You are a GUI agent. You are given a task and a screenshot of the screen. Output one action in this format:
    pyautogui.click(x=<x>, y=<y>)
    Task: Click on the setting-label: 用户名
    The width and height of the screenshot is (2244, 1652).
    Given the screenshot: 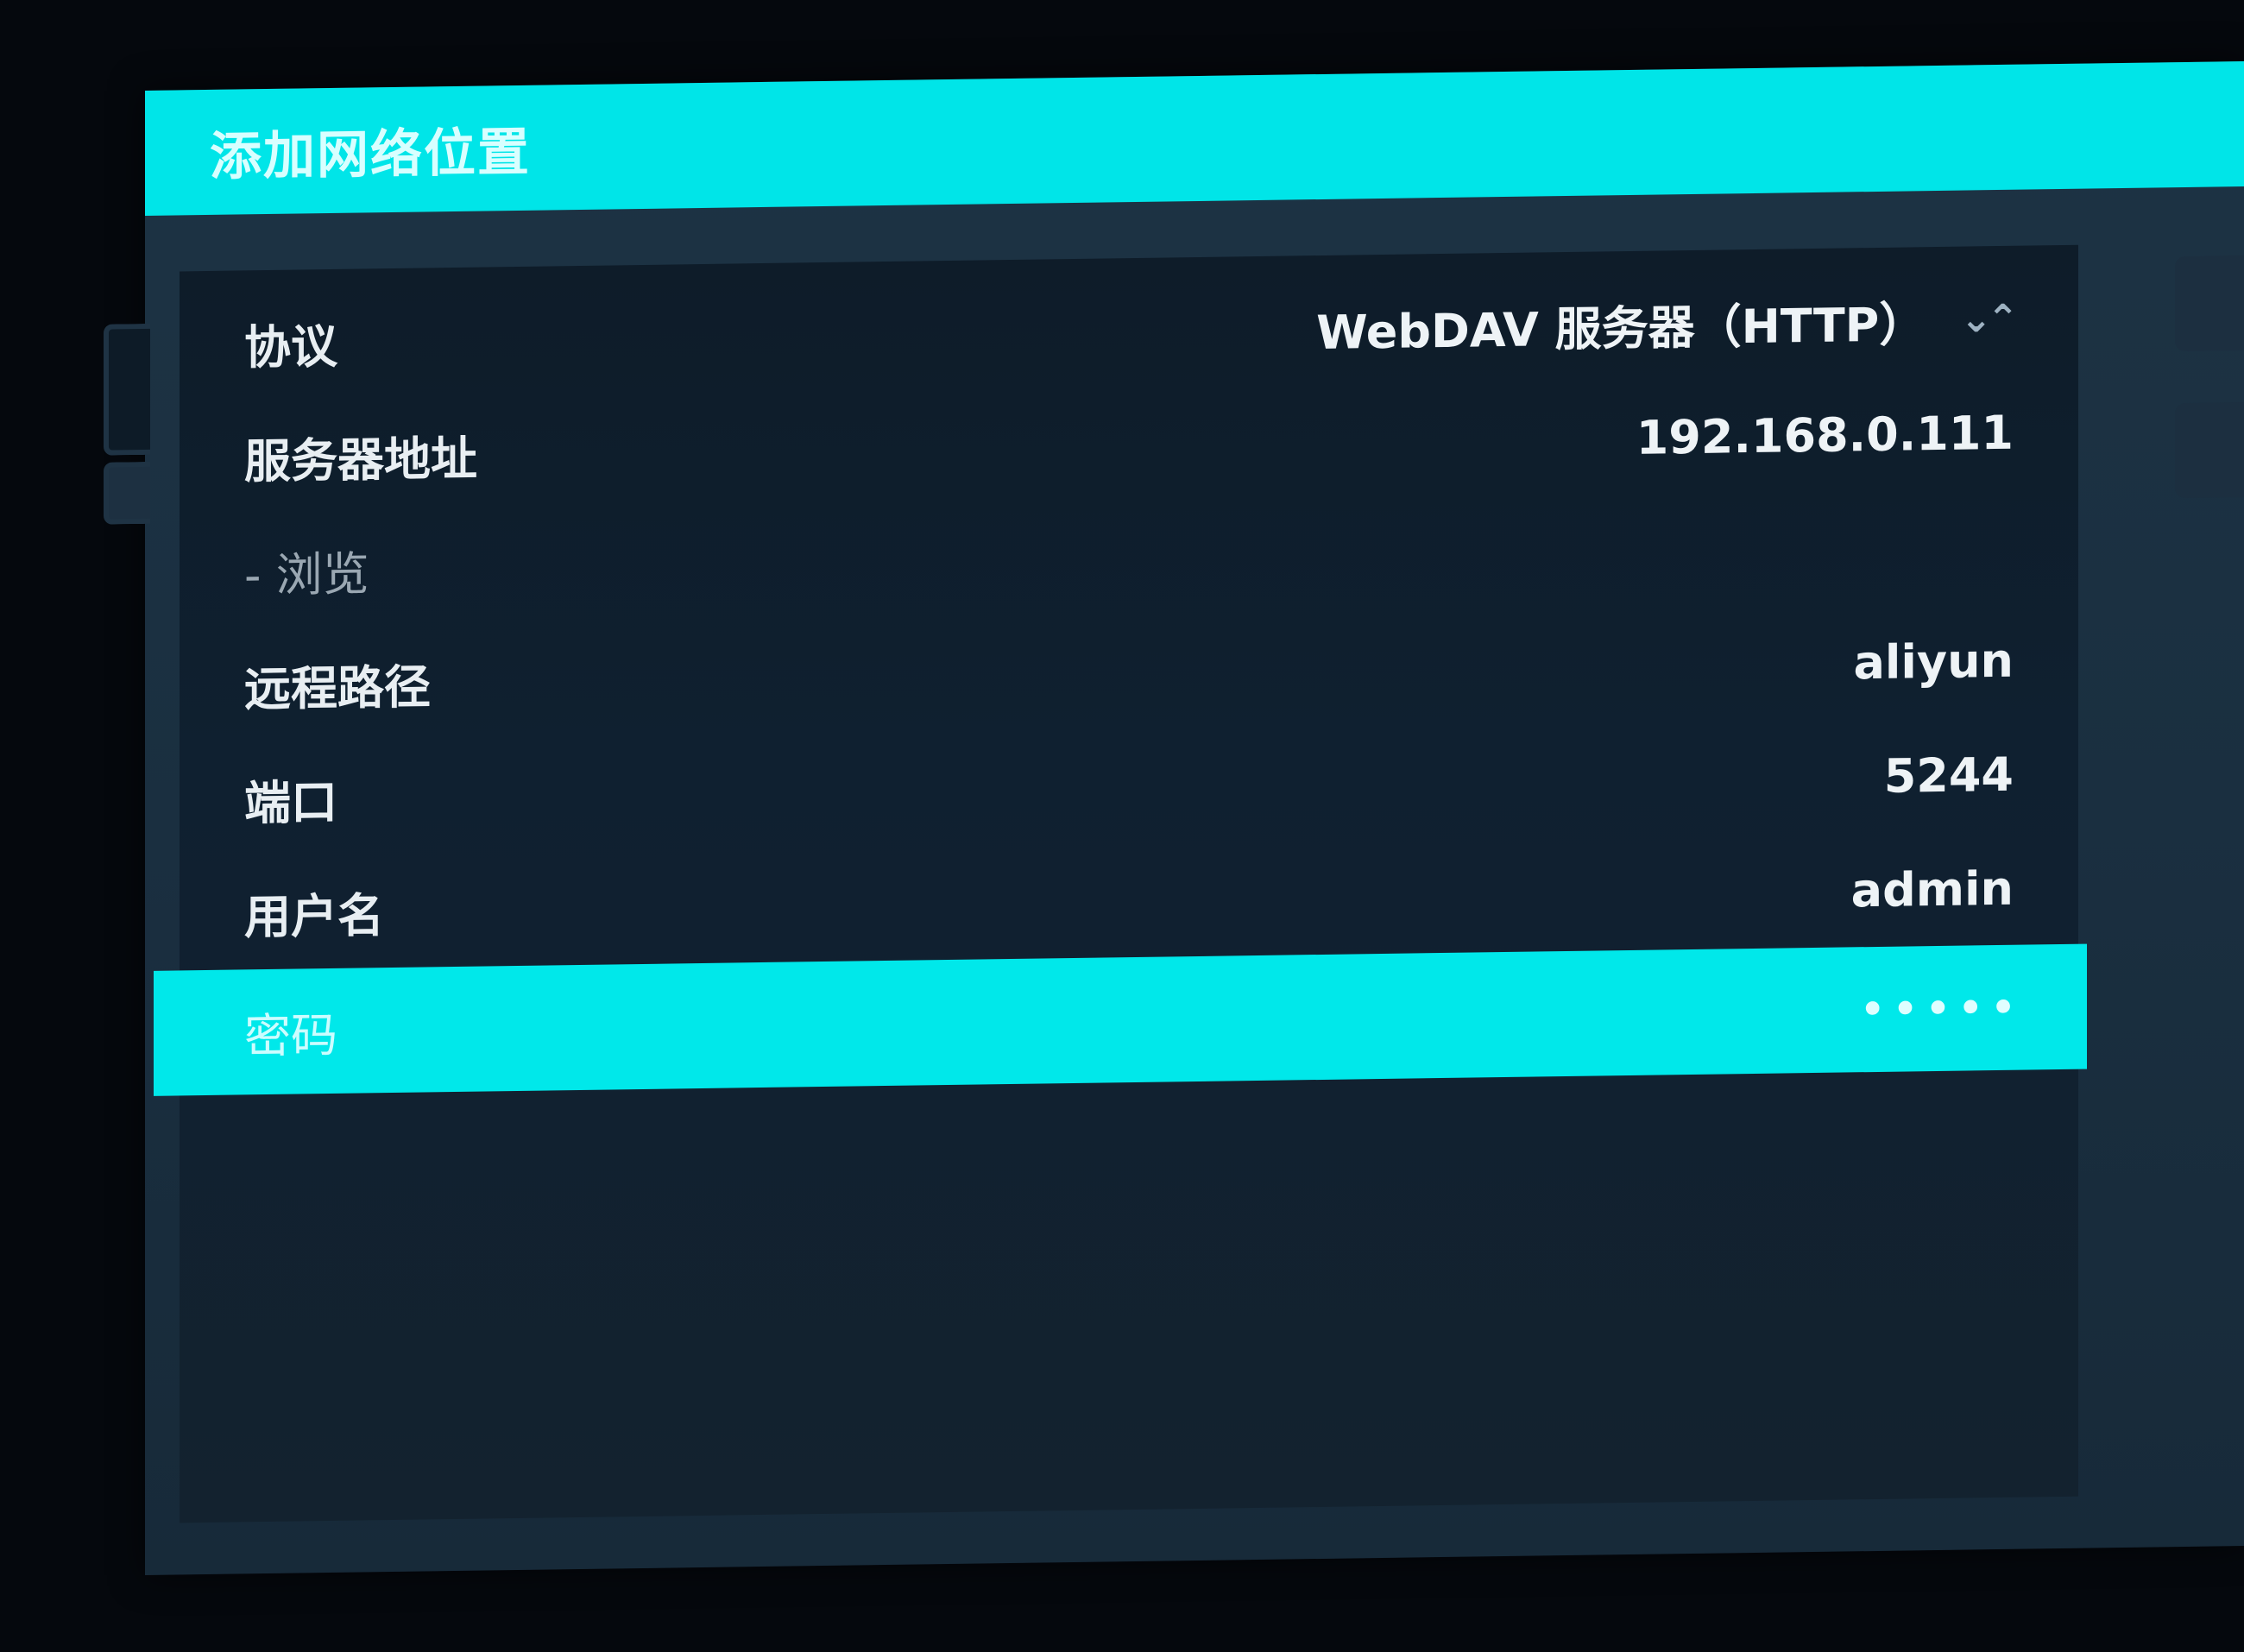 What is the action you would take?
    pyautogui.click(x=314, y=915)
    